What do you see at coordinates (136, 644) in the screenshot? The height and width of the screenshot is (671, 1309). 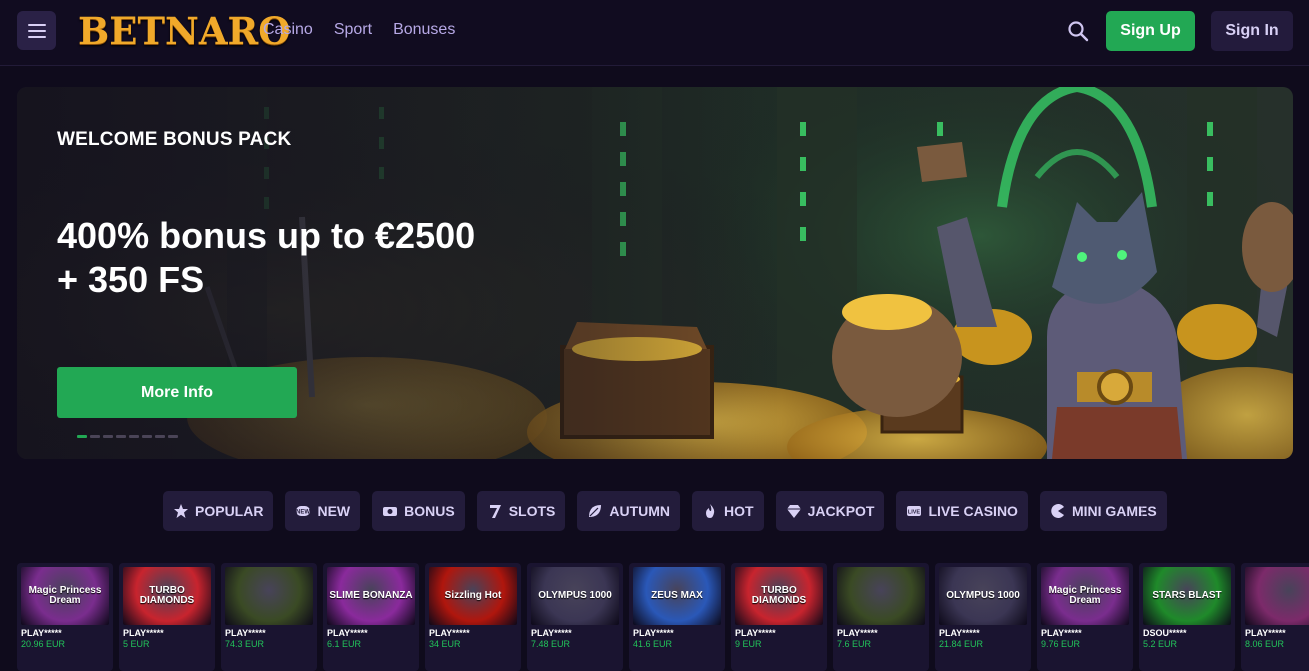 I see `game-win-amount: 5 EUR` at bounding box center [136, 644].